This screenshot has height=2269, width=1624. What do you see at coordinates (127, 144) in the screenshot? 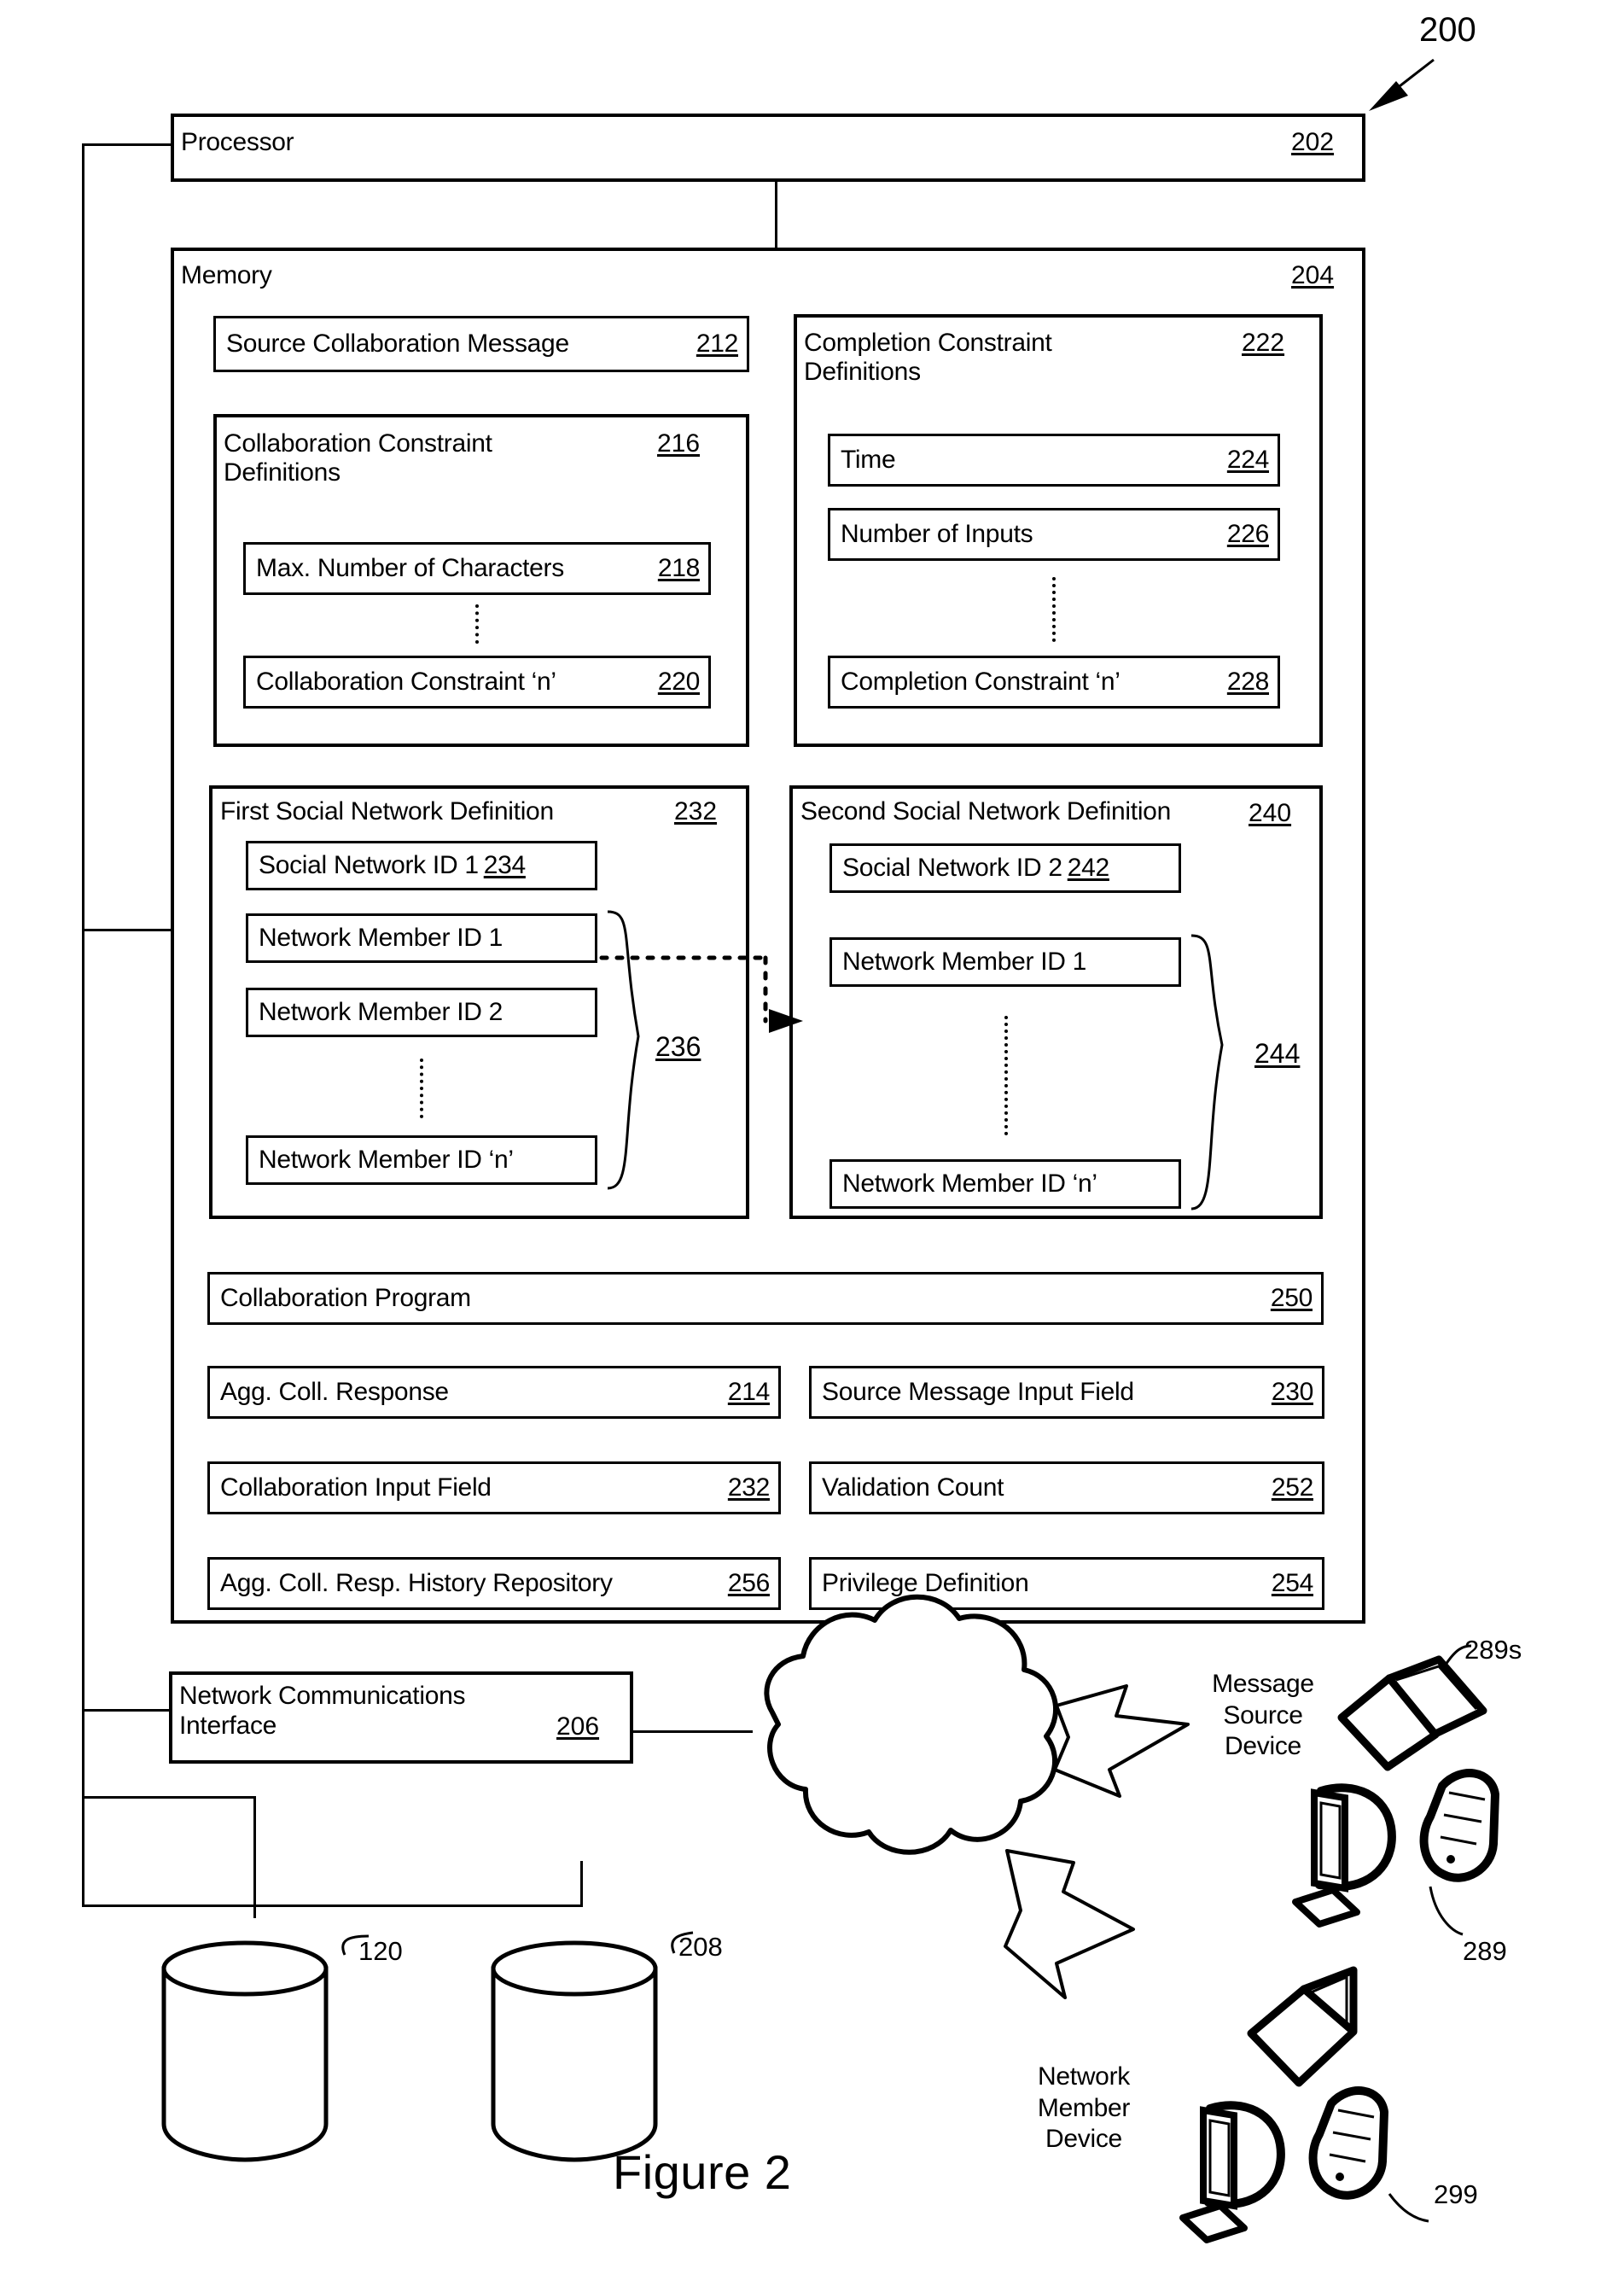
I see `bus-to-processor` at bounding box center [127, 144].